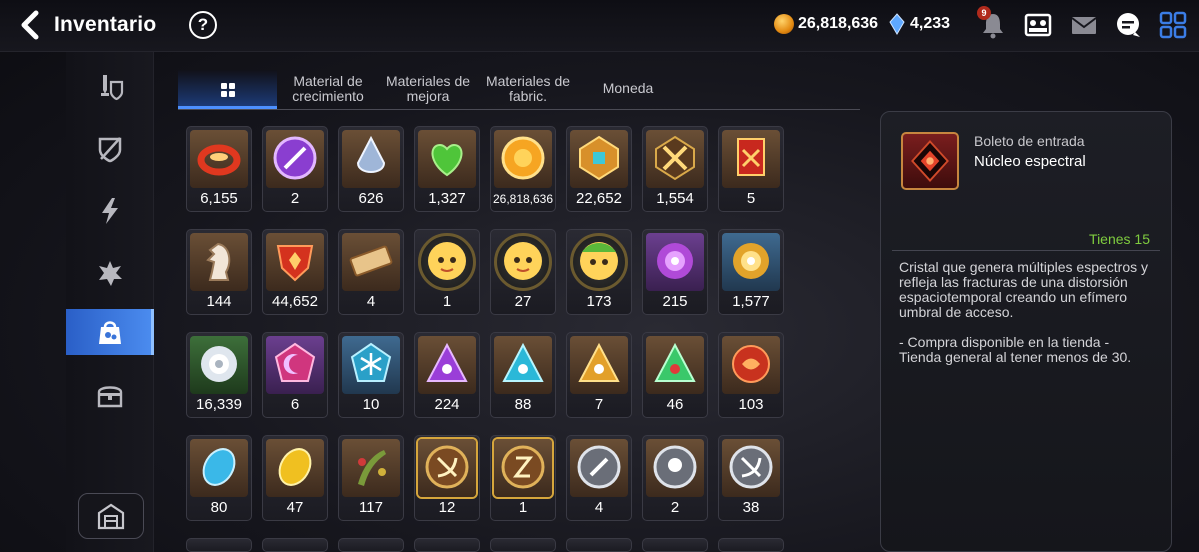  I want to click on category-sidebar, so click(110, 302).